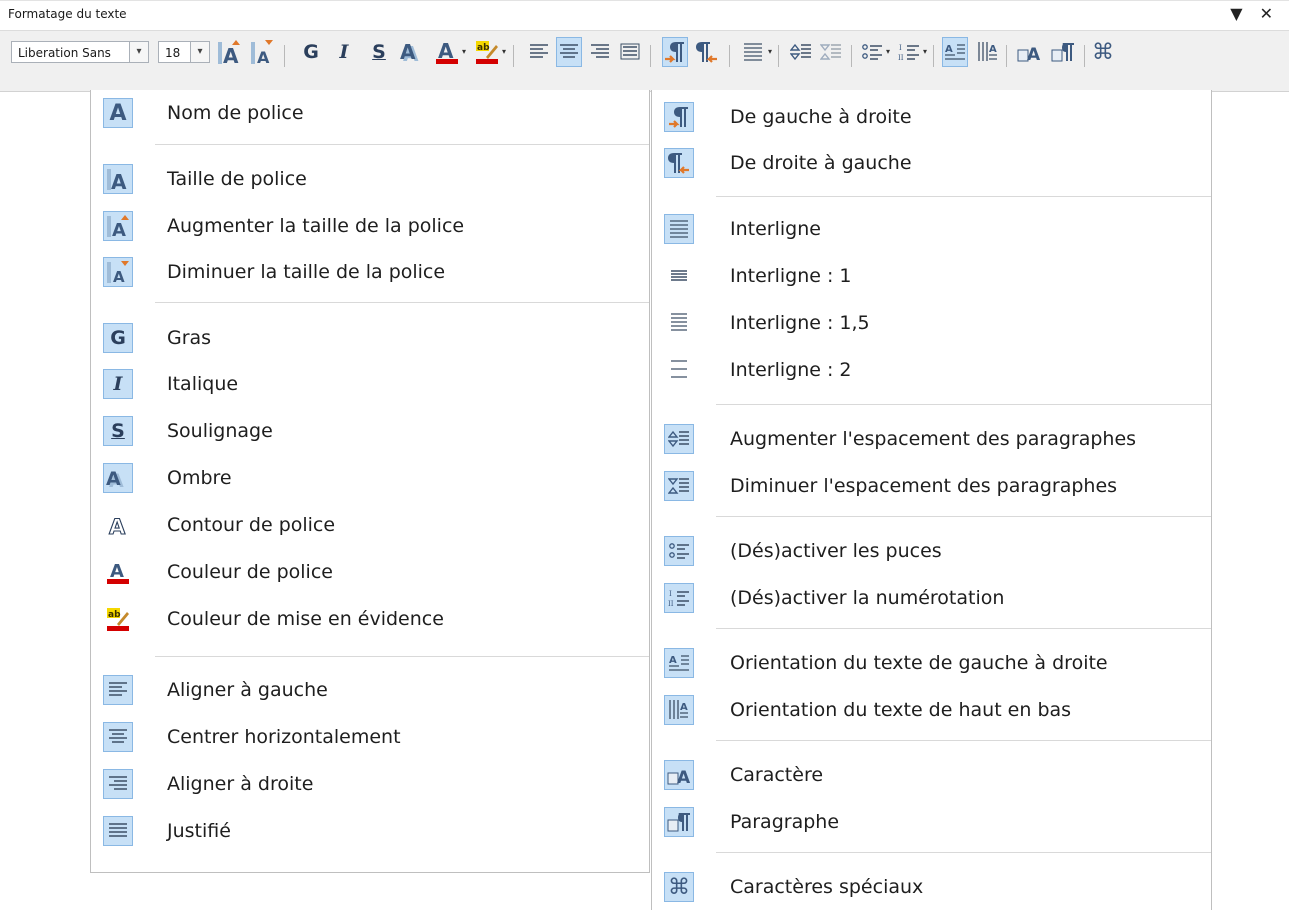  I want to click on menu-item-label: Gras, so click(189, 338).